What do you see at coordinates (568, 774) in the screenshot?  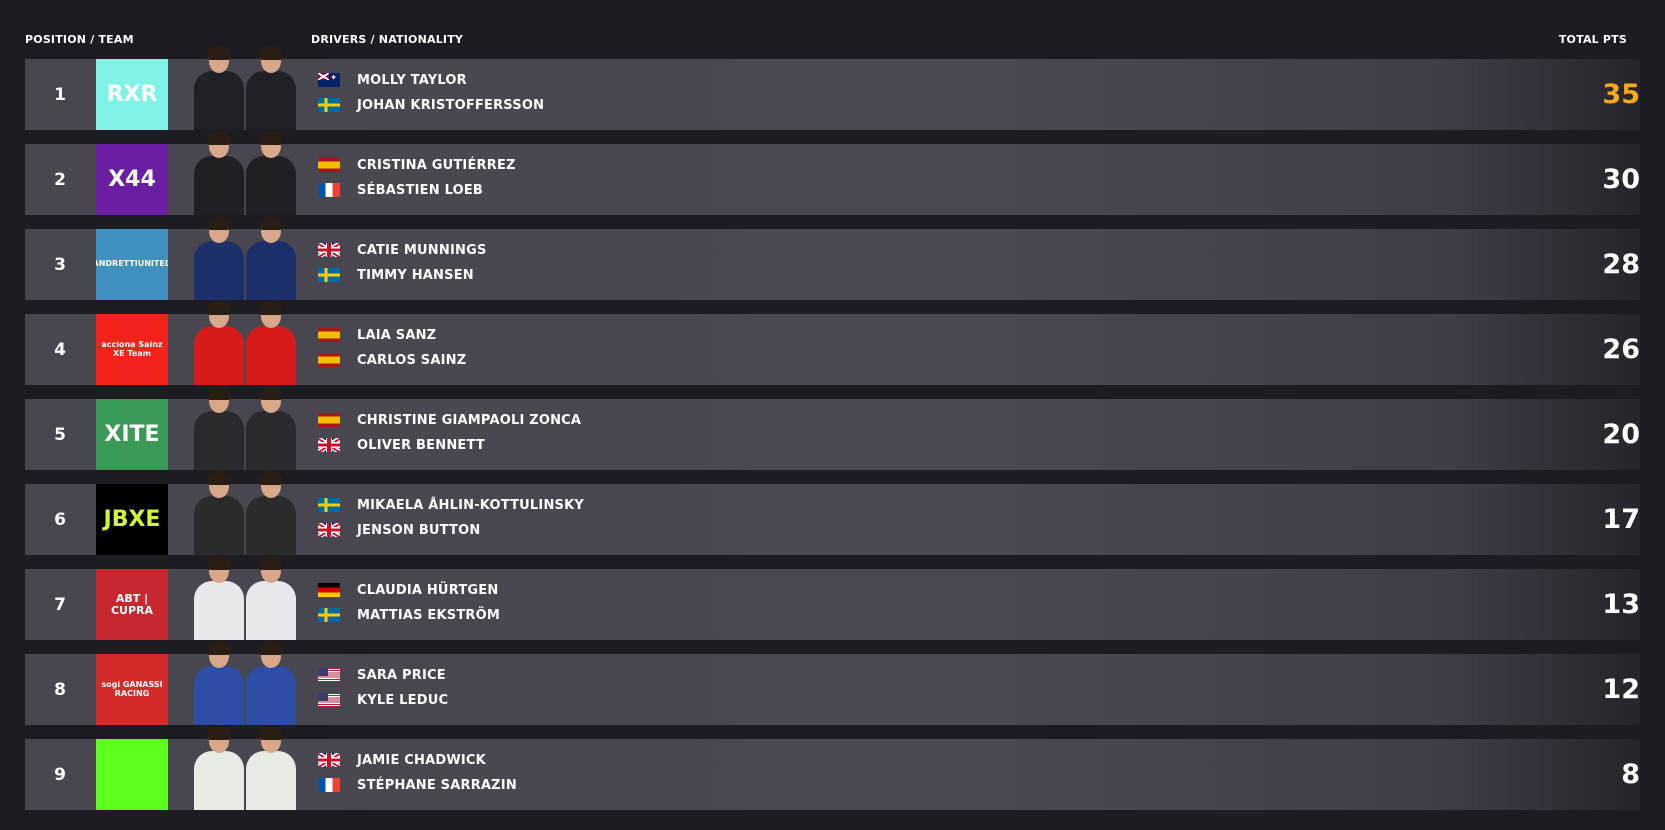 I see `drivers-cell: JAMIE CHADWICK STÉPHANE SARRAZIN` at bounding box center [568, 774].